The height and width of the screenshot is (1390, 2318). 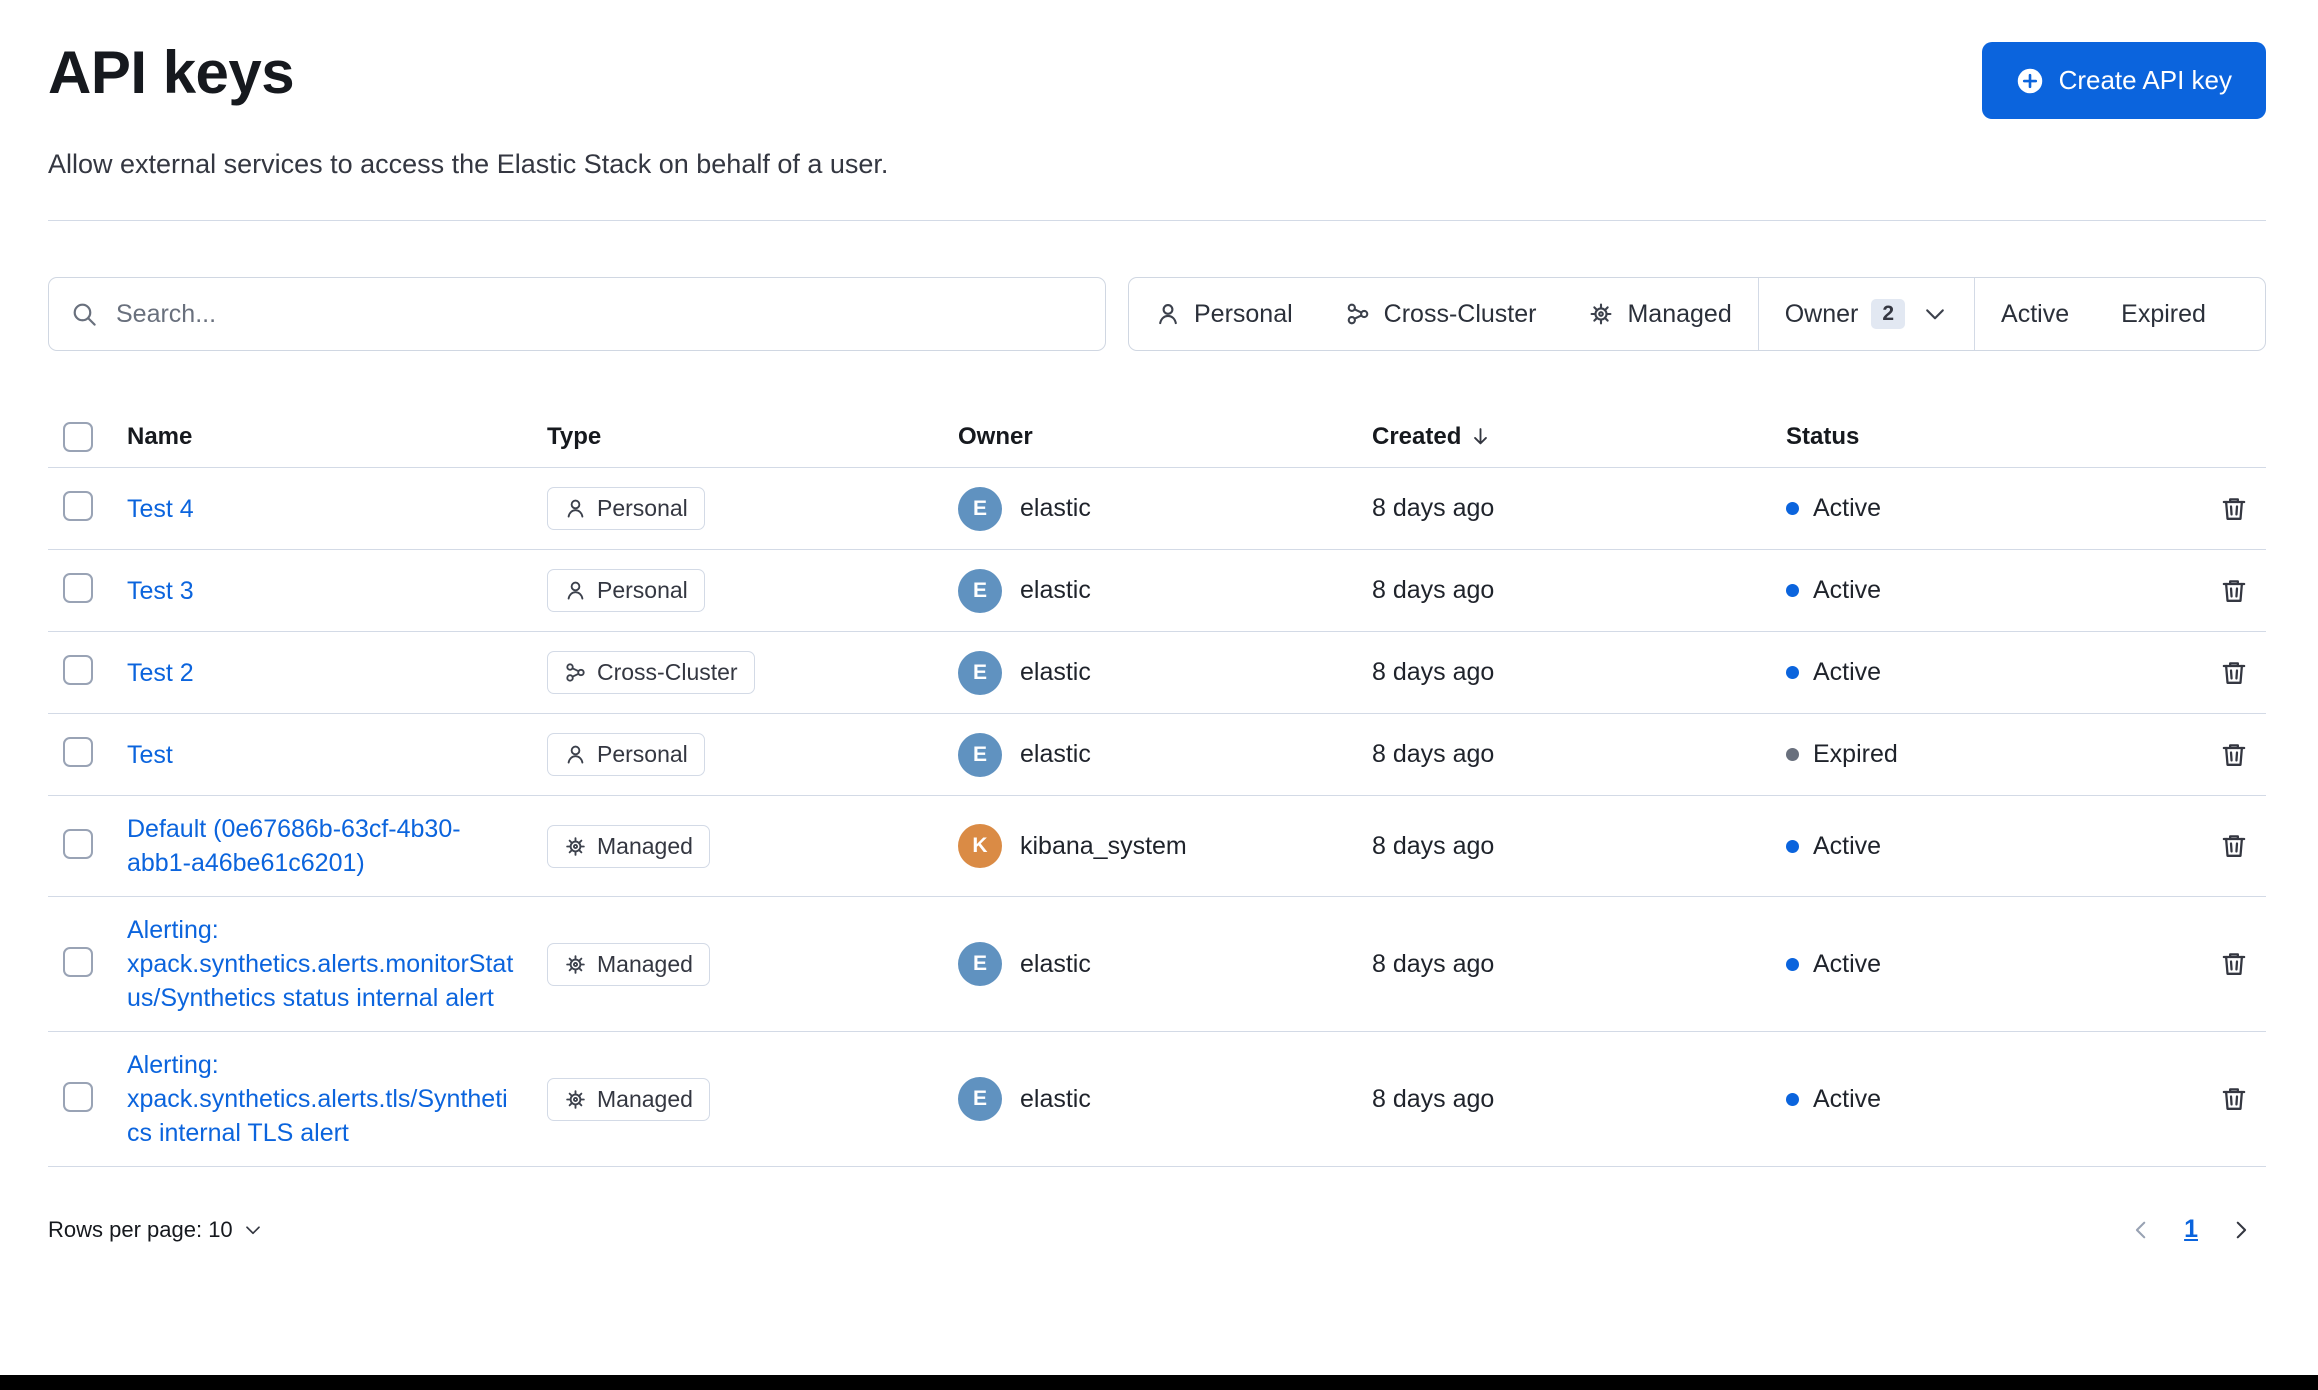 I want to click on create-api-key-button: Create API key, so click(x=2123, y=80).